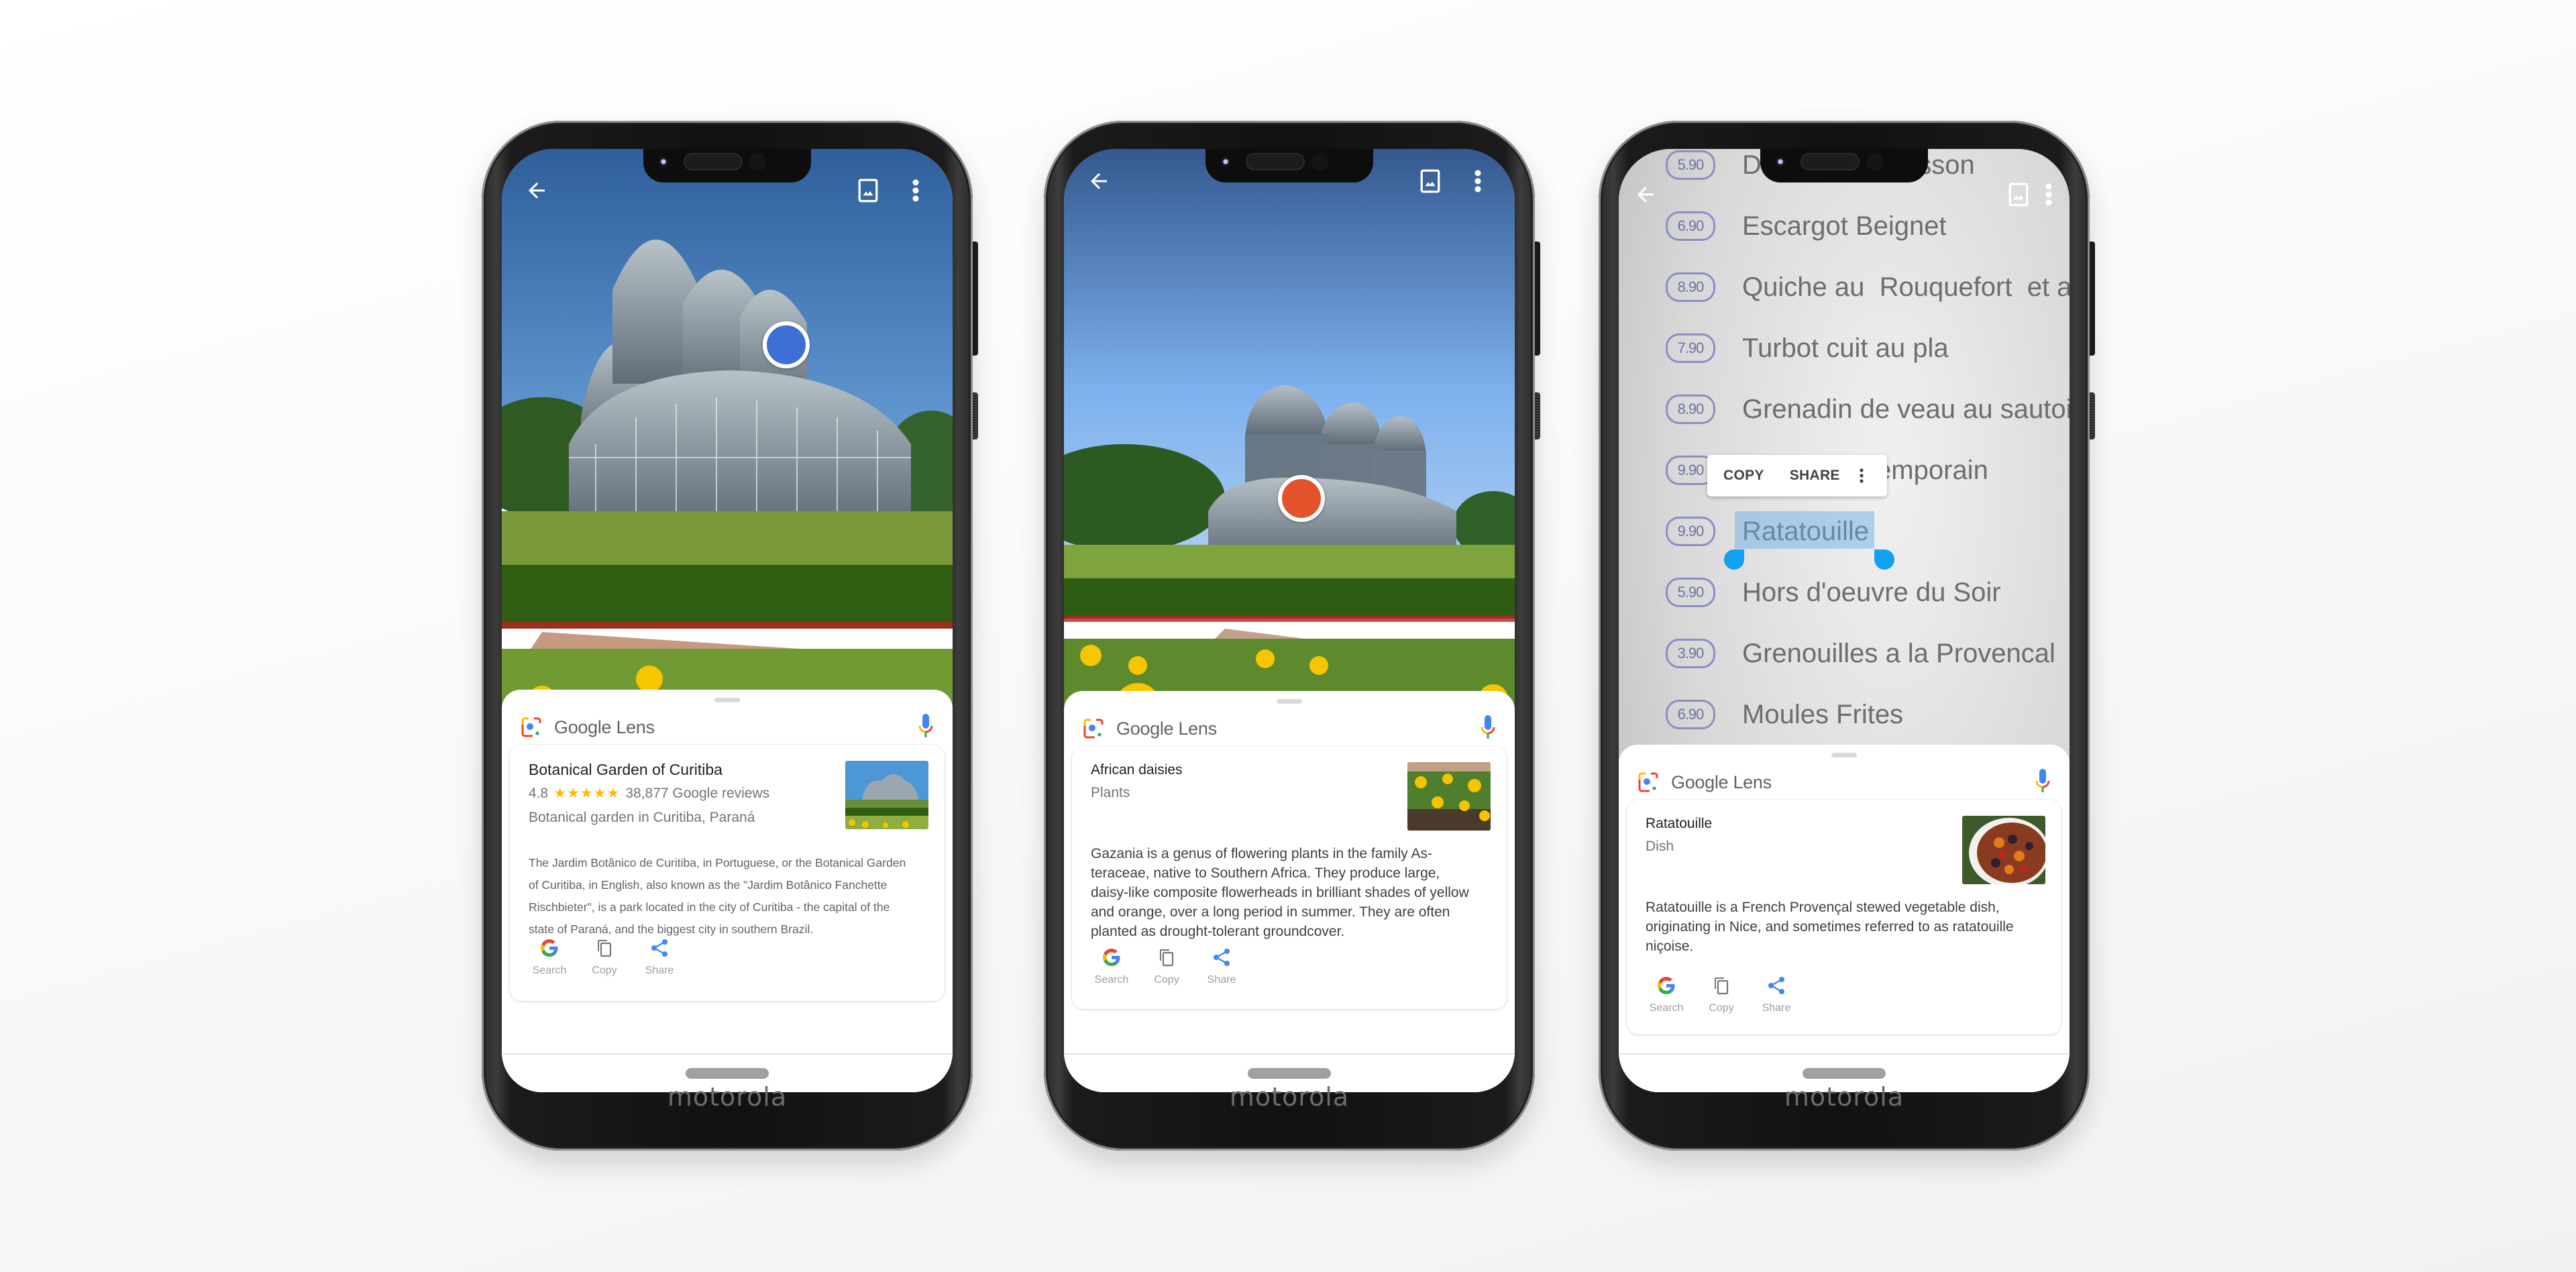 The height and width of the screenshot is (1272, 2576). Describe the element at coordinates (1690, 653) in the screenshot. I see `menu-price: 3.90` at that location.